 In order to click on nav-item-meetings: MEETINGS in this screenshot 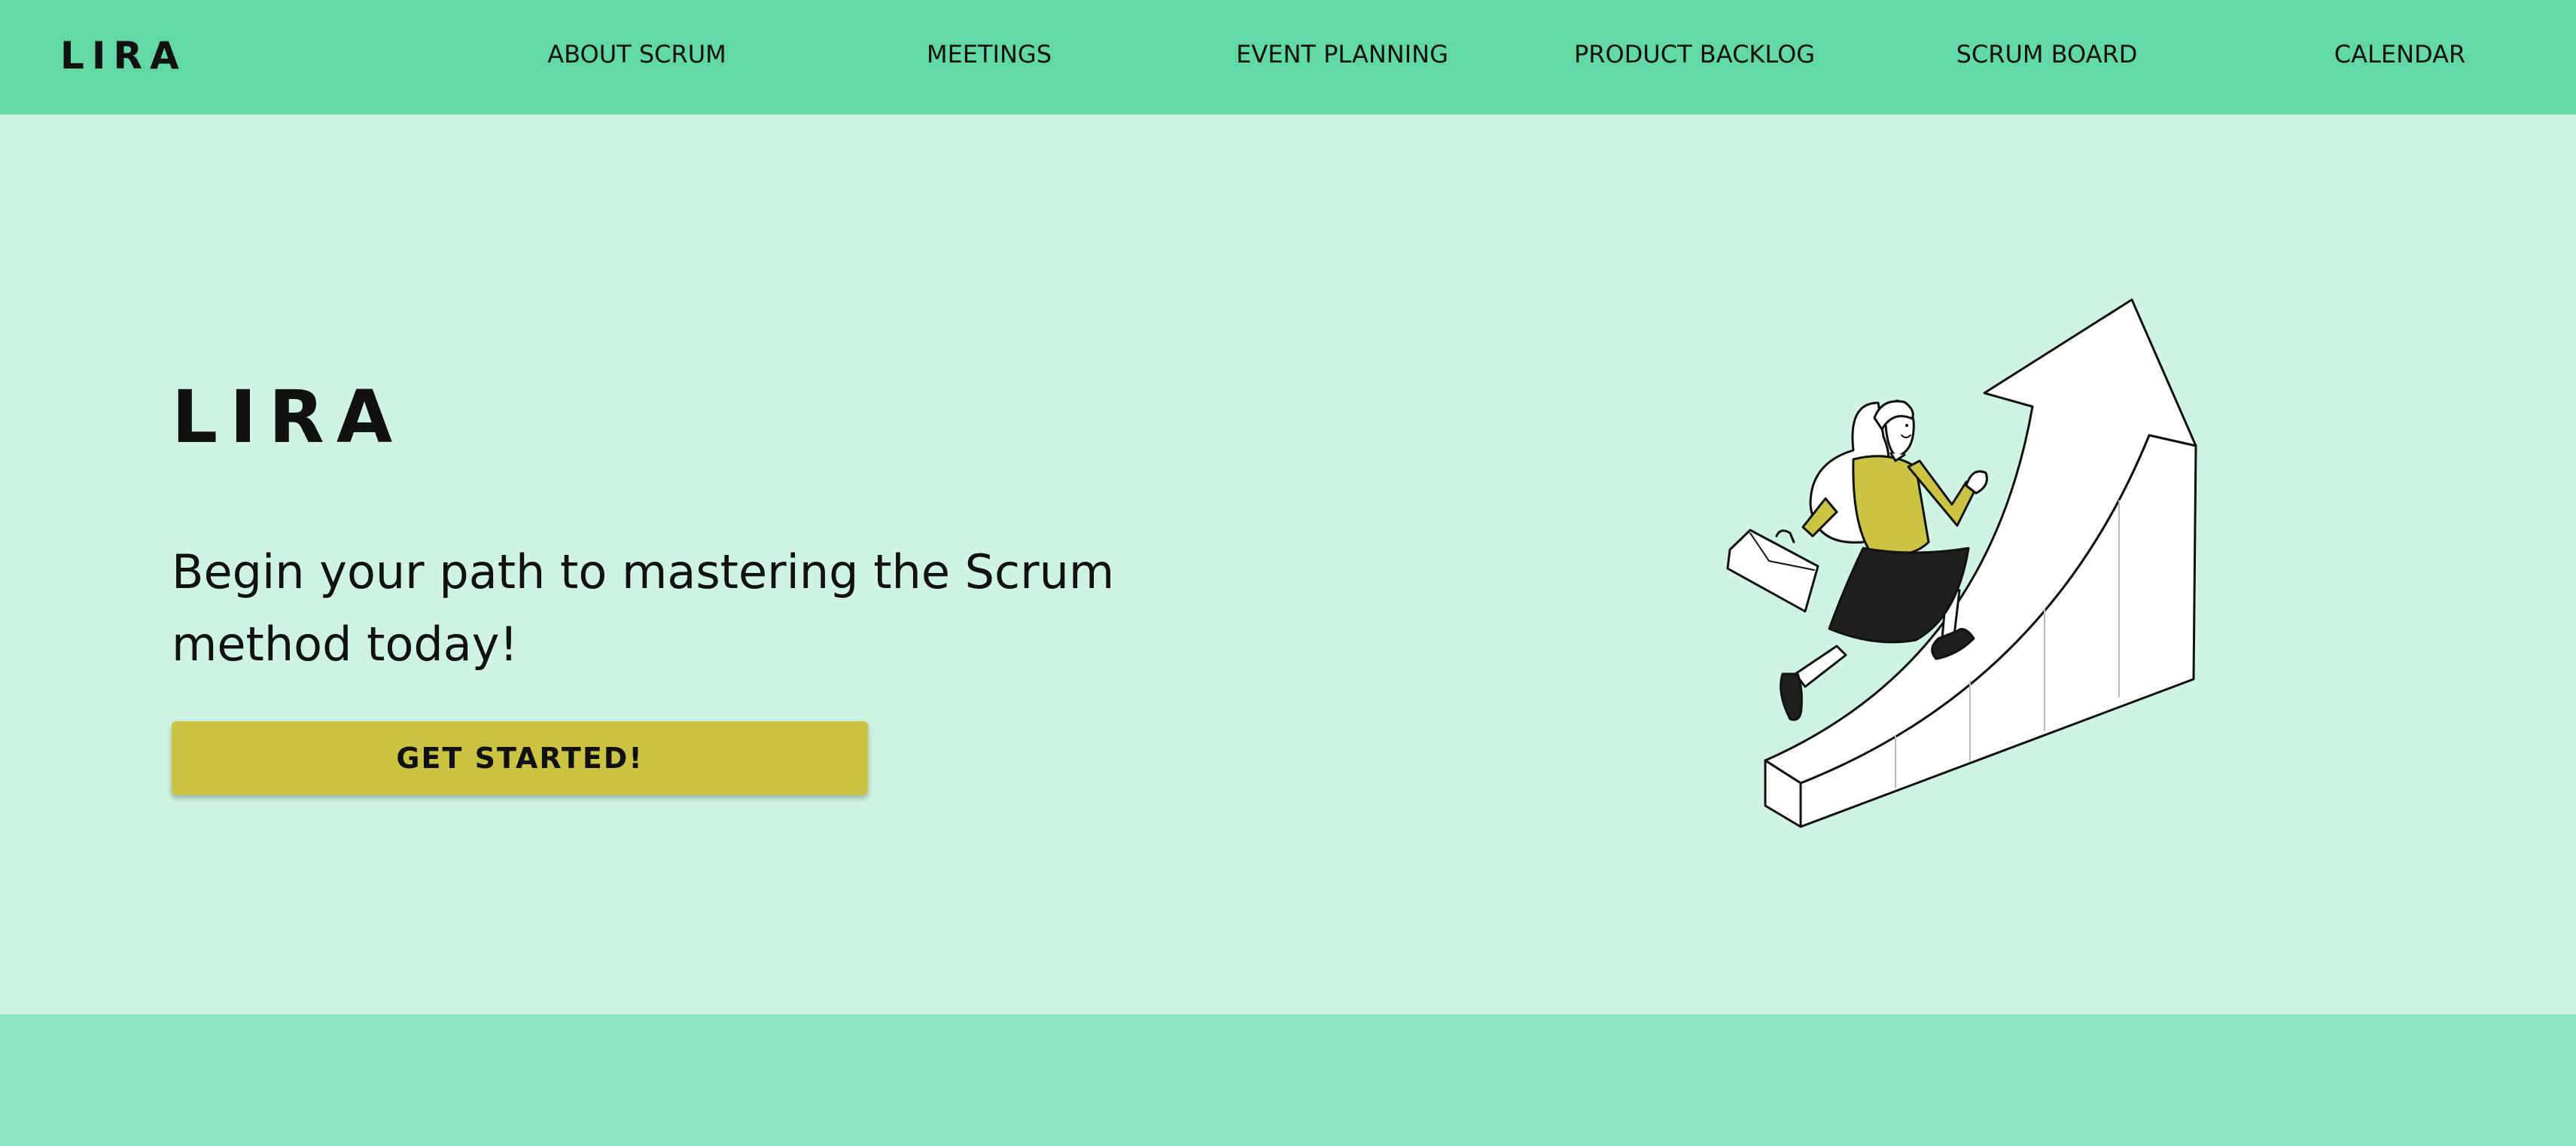, I will do `click(990, 54)`.